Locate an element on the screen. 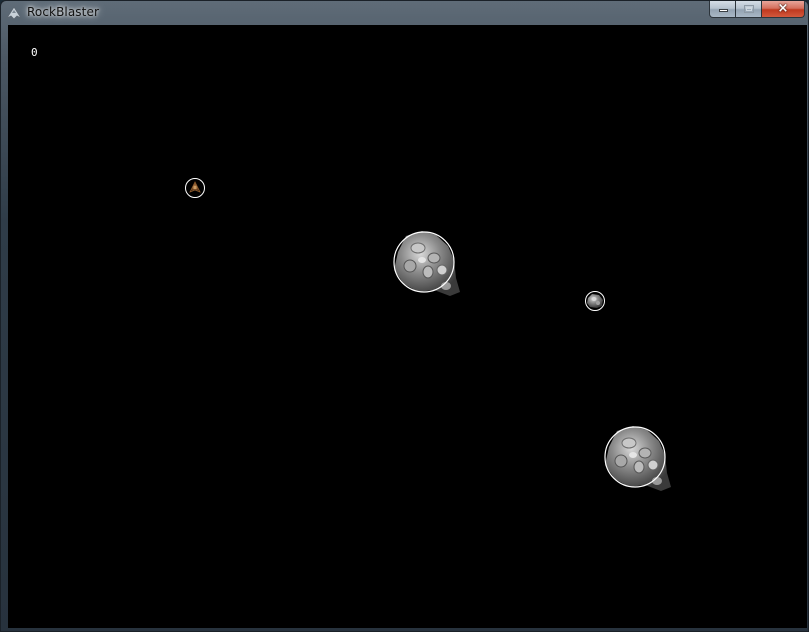  minimize-icon is located at coordinates (723, 10).